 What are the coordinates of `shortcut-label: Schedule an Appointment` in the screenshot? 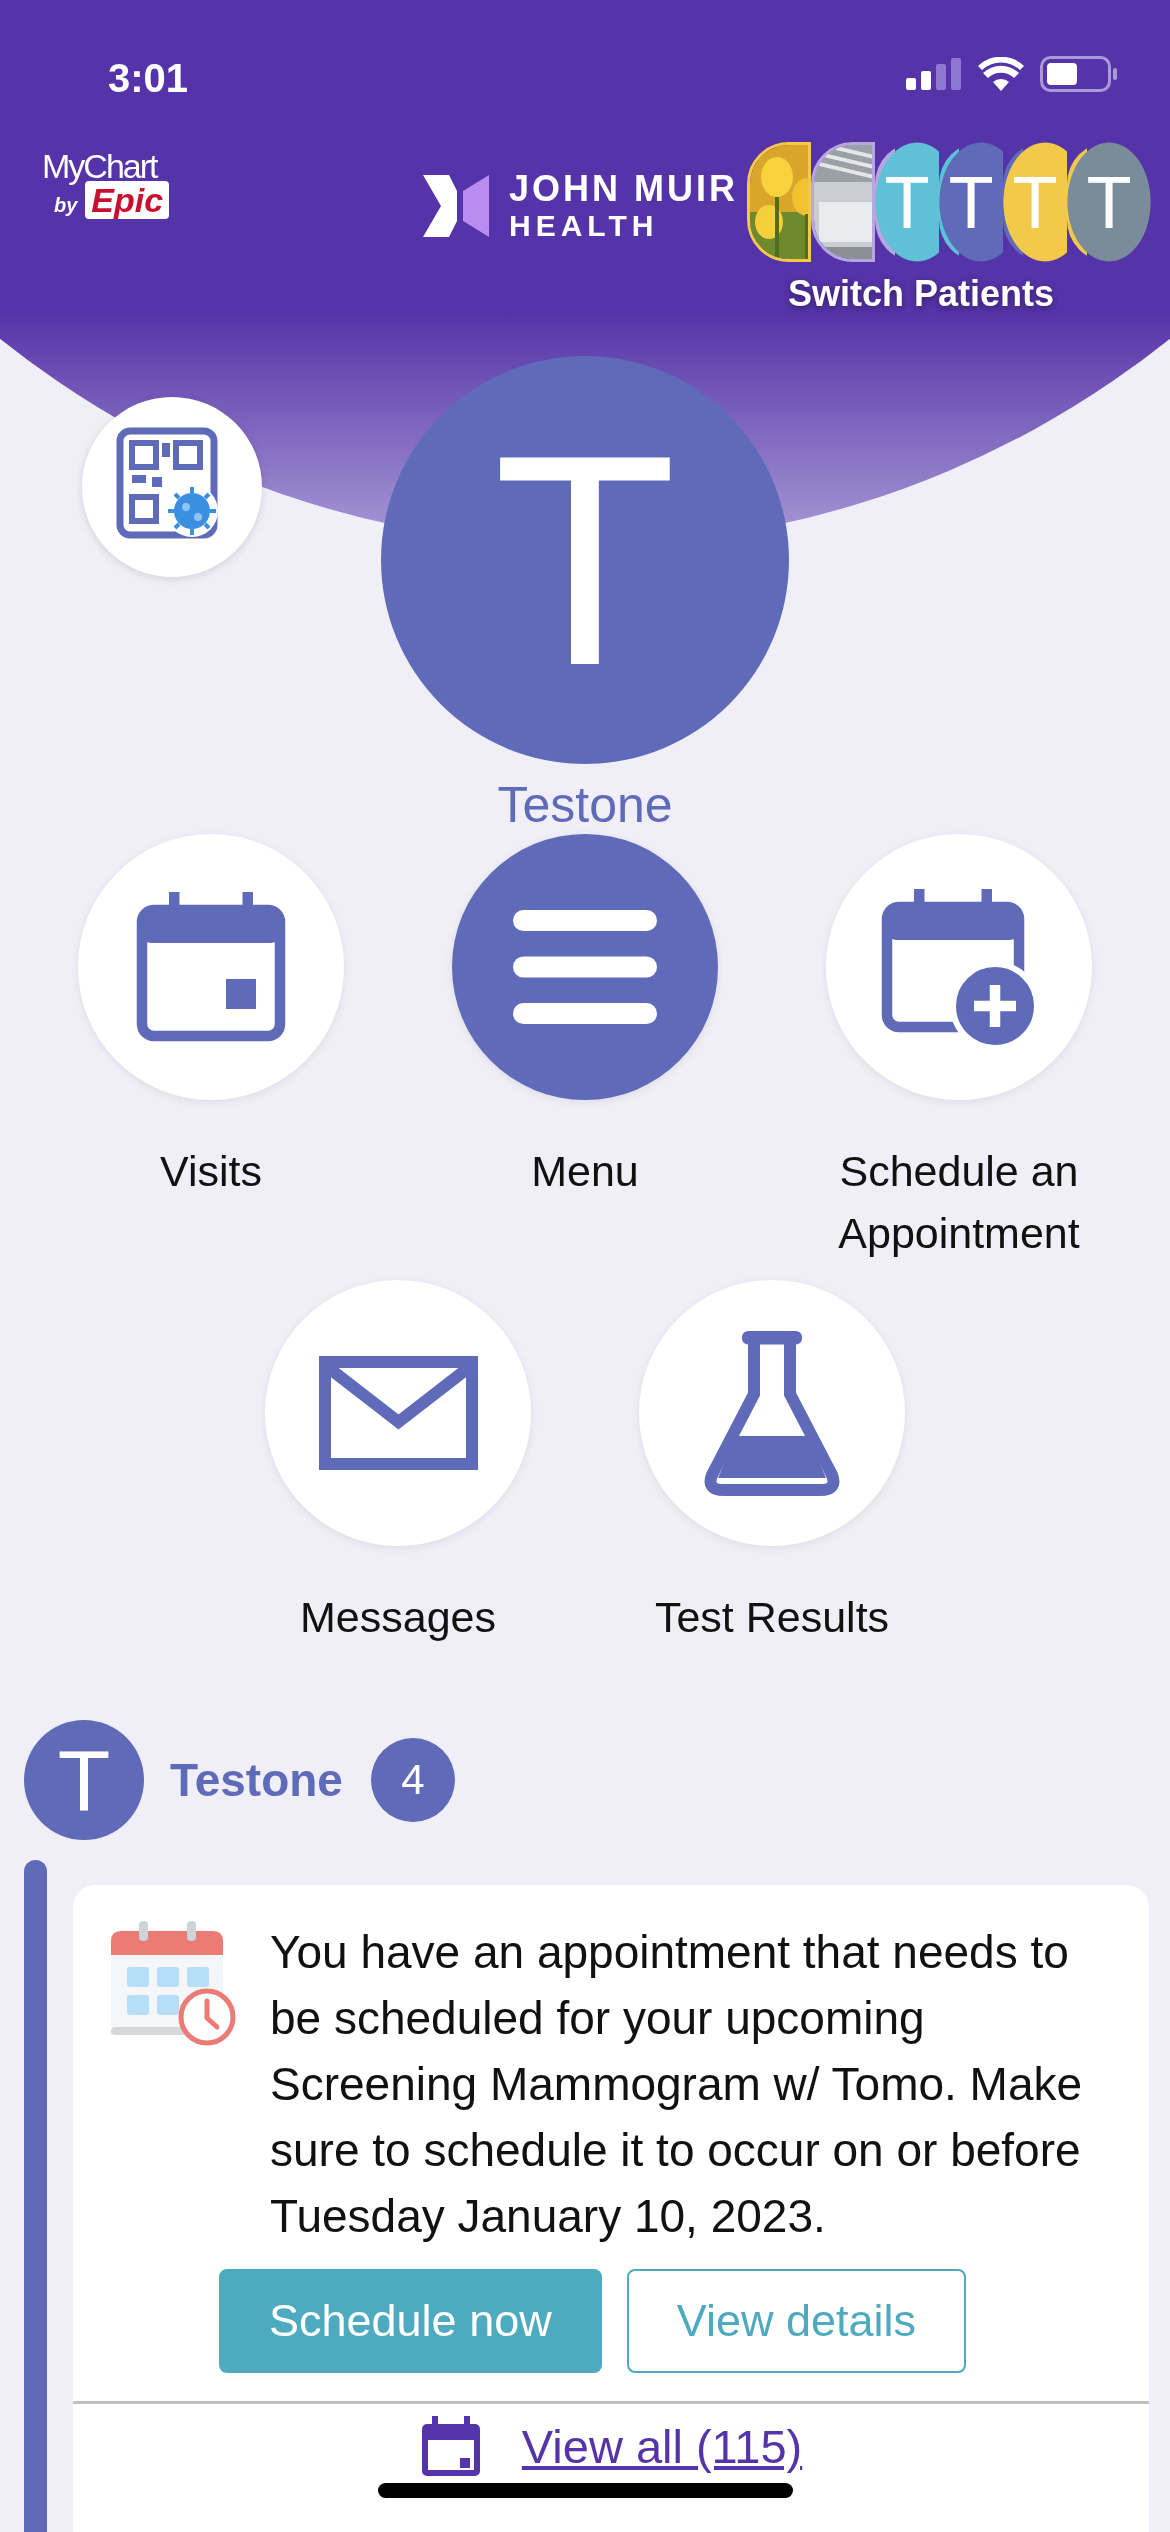 It's located at (959, 1202).